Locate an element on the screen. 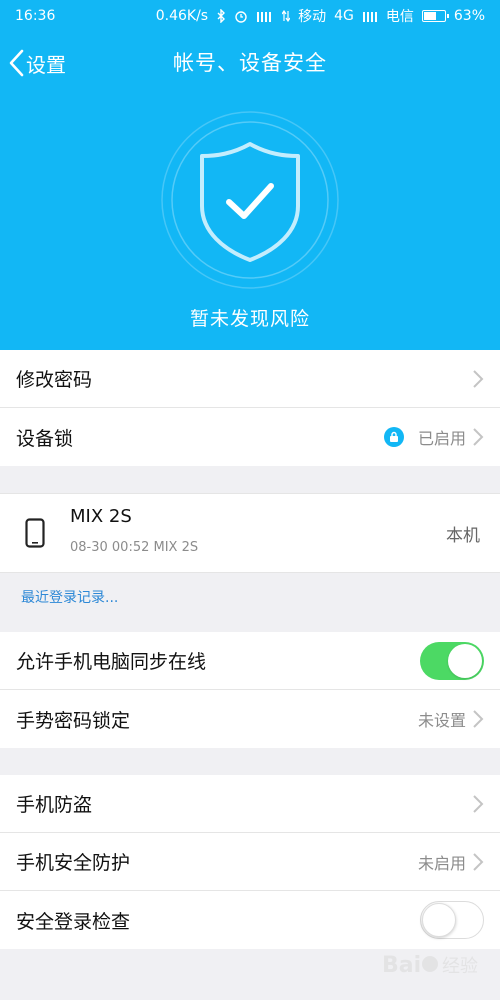  sync-settings-group: 允许手机电脑同步在线 手势密码锁定 未设置 is located at coordinates (250, 690).